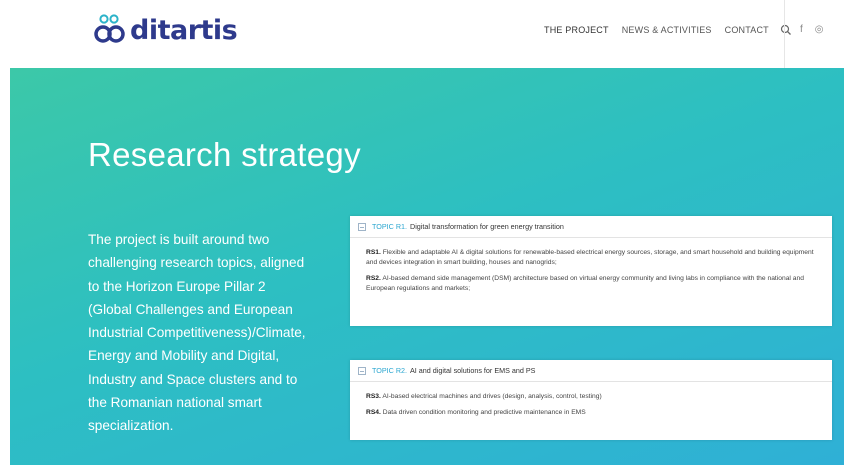 The width and height of the screenshot is (844, 465). What do you see at coordinates (747, 30) in the screenshot?
I see `nav-item-contact: CONTACT` at bounding box center [747, 30].